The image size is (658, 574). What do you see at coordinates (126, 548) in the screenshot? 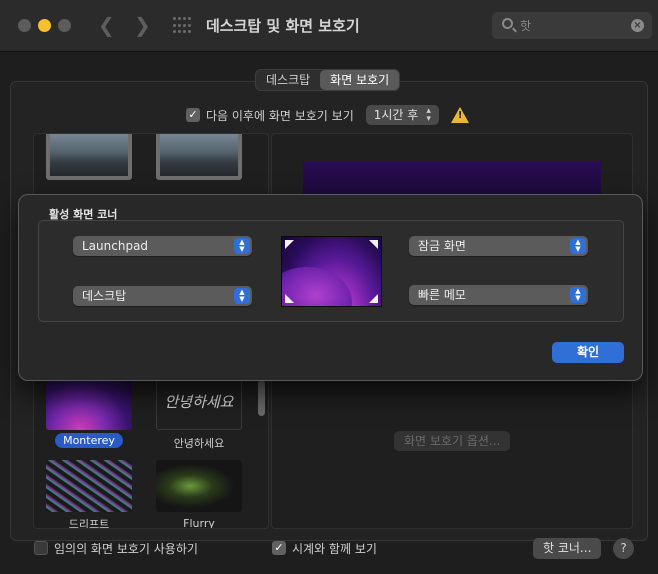
I see `random-label: 임의의 화면 보호기 사용하기` at bounding box center [126, 548].